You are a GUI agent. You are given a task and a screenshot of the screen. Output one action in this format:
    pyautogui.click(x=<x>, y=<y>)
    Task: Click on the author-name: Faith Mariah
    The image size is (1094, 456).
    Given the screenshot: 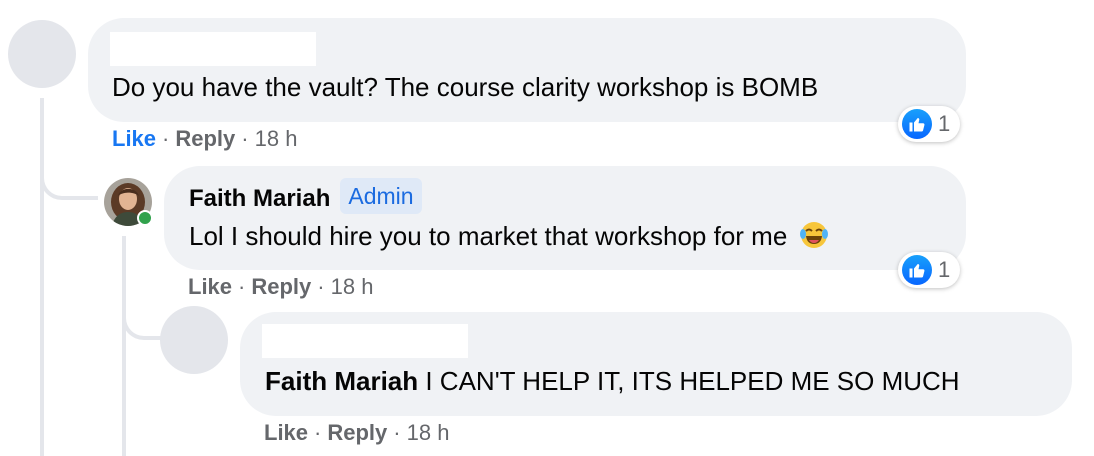 What is the action you would take?
    pyautogui.click(x=259, y=198)
    